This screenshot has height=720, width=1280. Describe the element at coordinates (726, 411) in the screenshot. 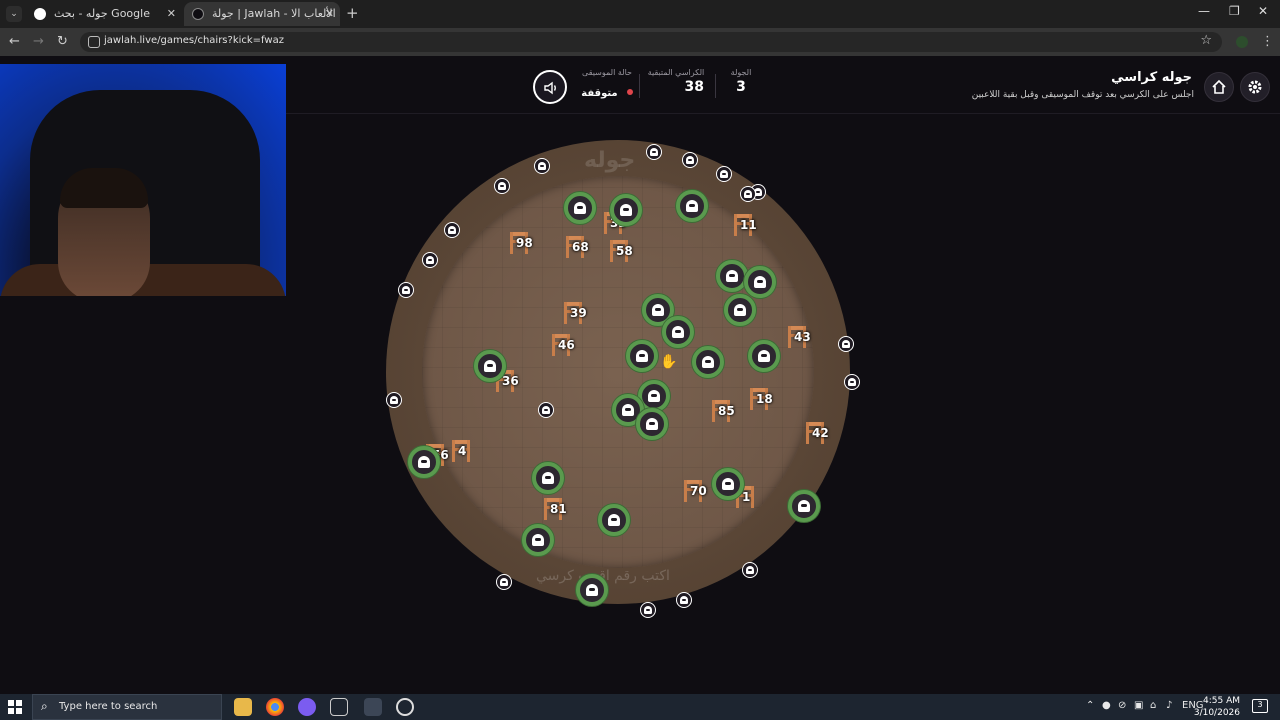

I see `chair-number: 85` at that location.